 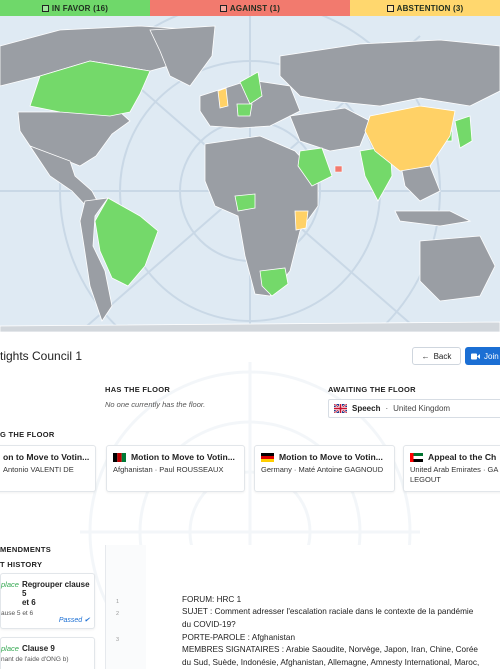 What do you see at coordinates (366, 408) in the screenshot?
I see `awaiting-type: Speech` at bounding box center [366, 408].